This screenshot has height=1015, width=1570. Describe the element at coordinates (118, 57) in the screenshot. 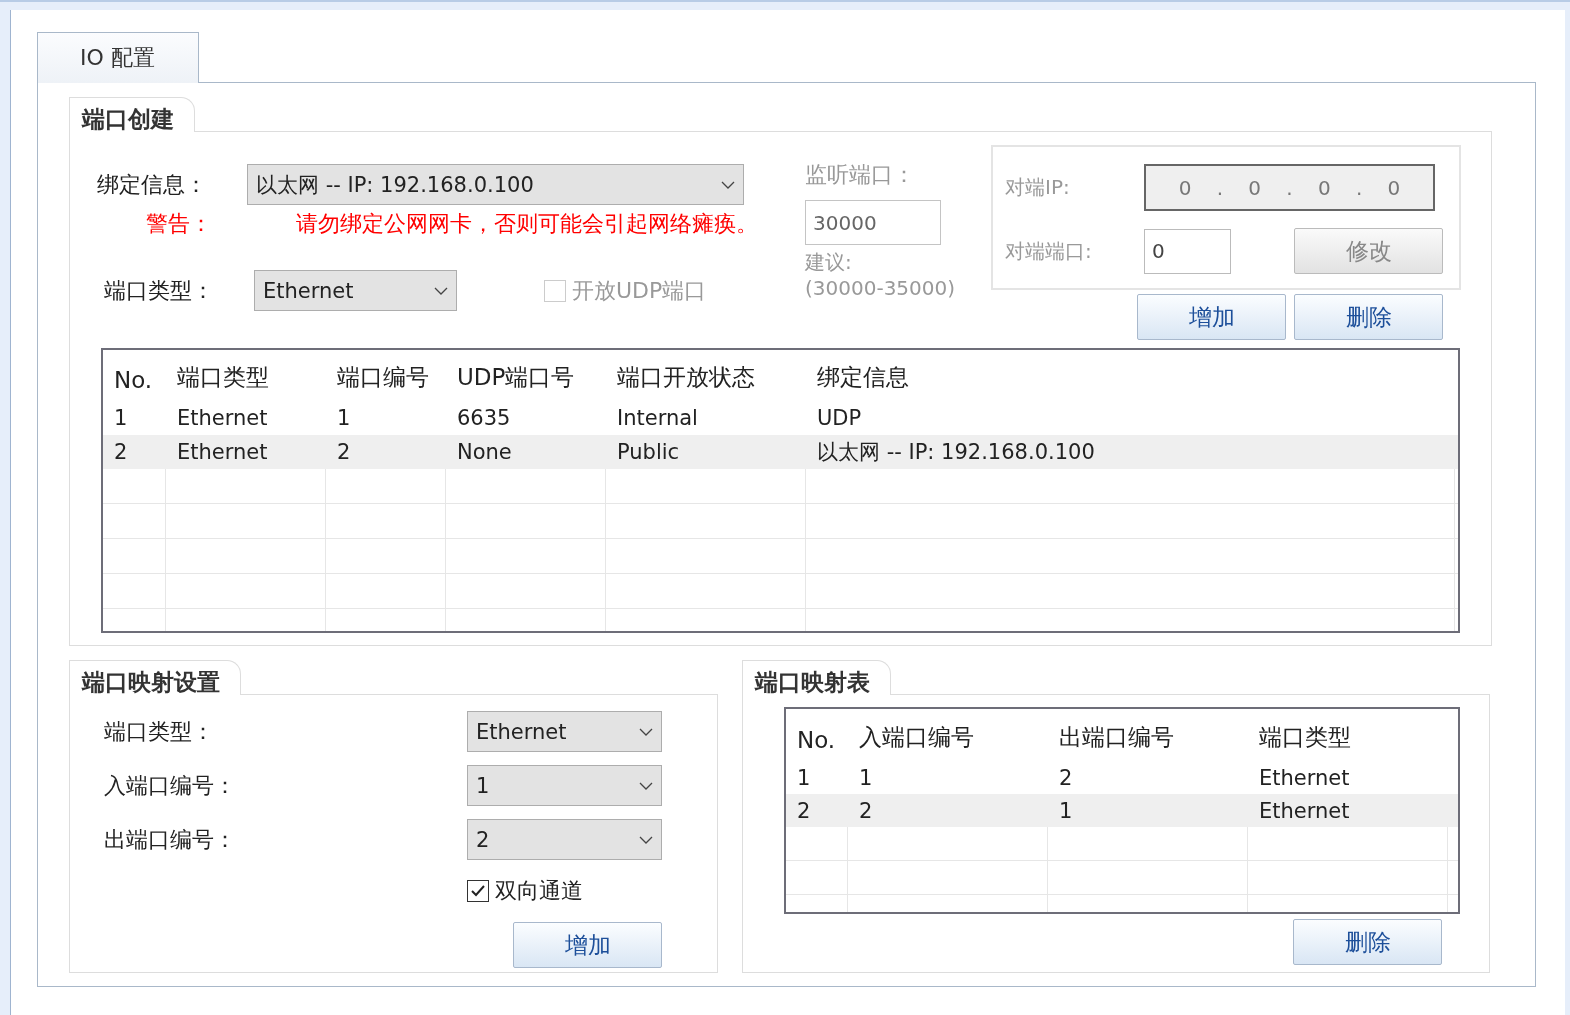

I see `tab: IO 配置` at that location.